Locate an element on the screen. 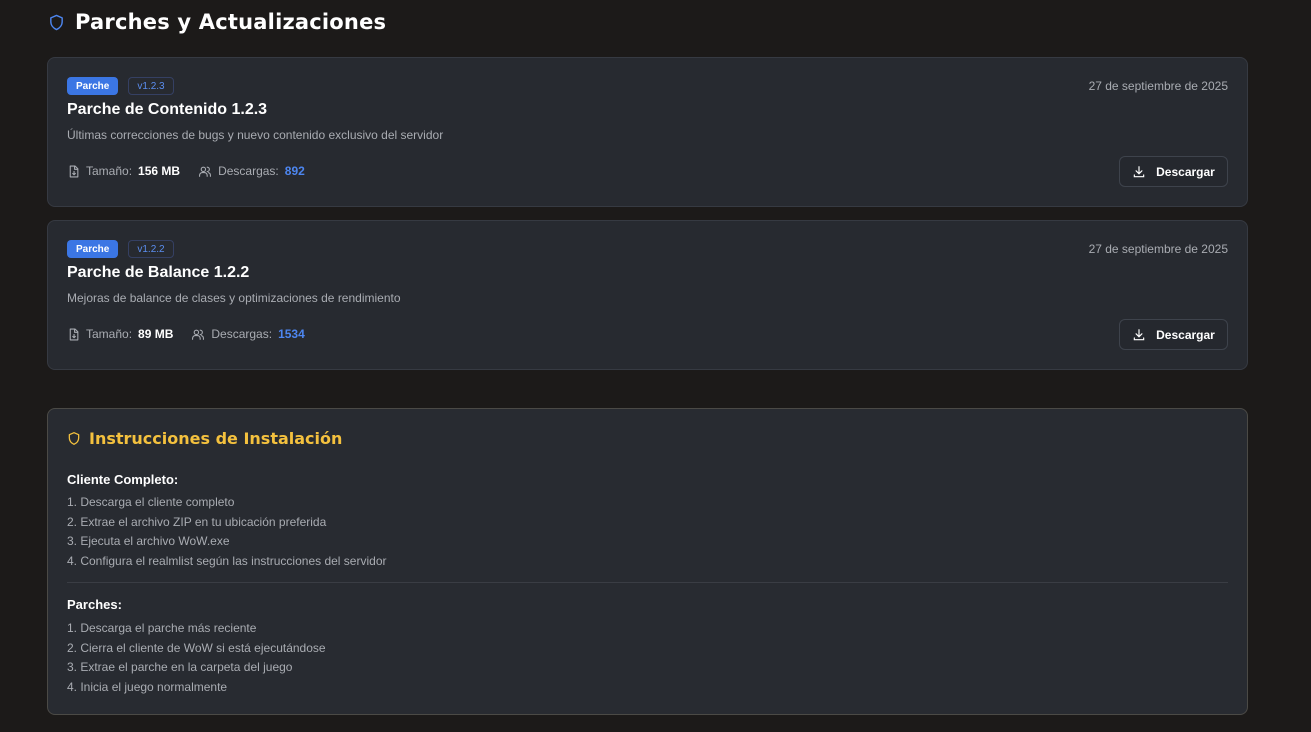 This screenshot has width=1311, height=732. patch-title: Parche de Contenido 1.2.3 is located at coordinates (167, 109).